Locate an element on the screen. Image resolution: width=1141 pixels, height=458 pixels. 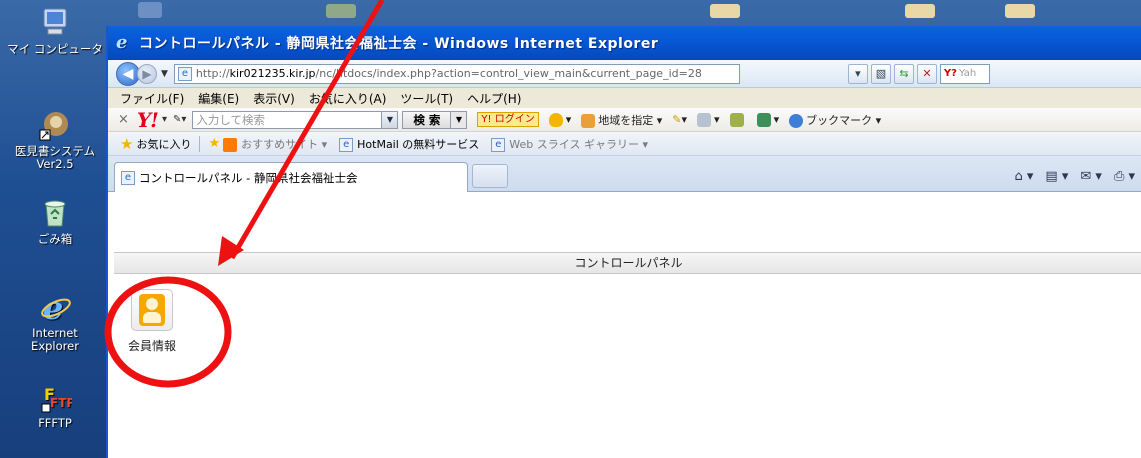
search-provider-box: Y? Yah is located at coordinates (964, 73).